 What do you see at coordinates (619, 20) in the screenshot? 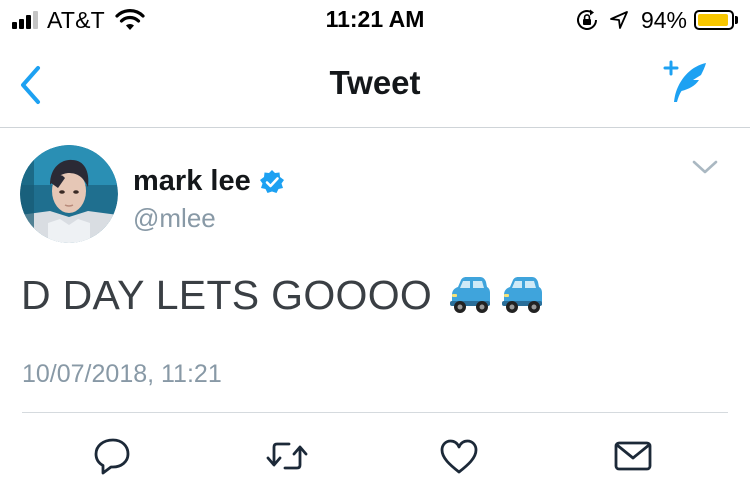
I see `location-arrow-icon` at bounding box center [619, 20].